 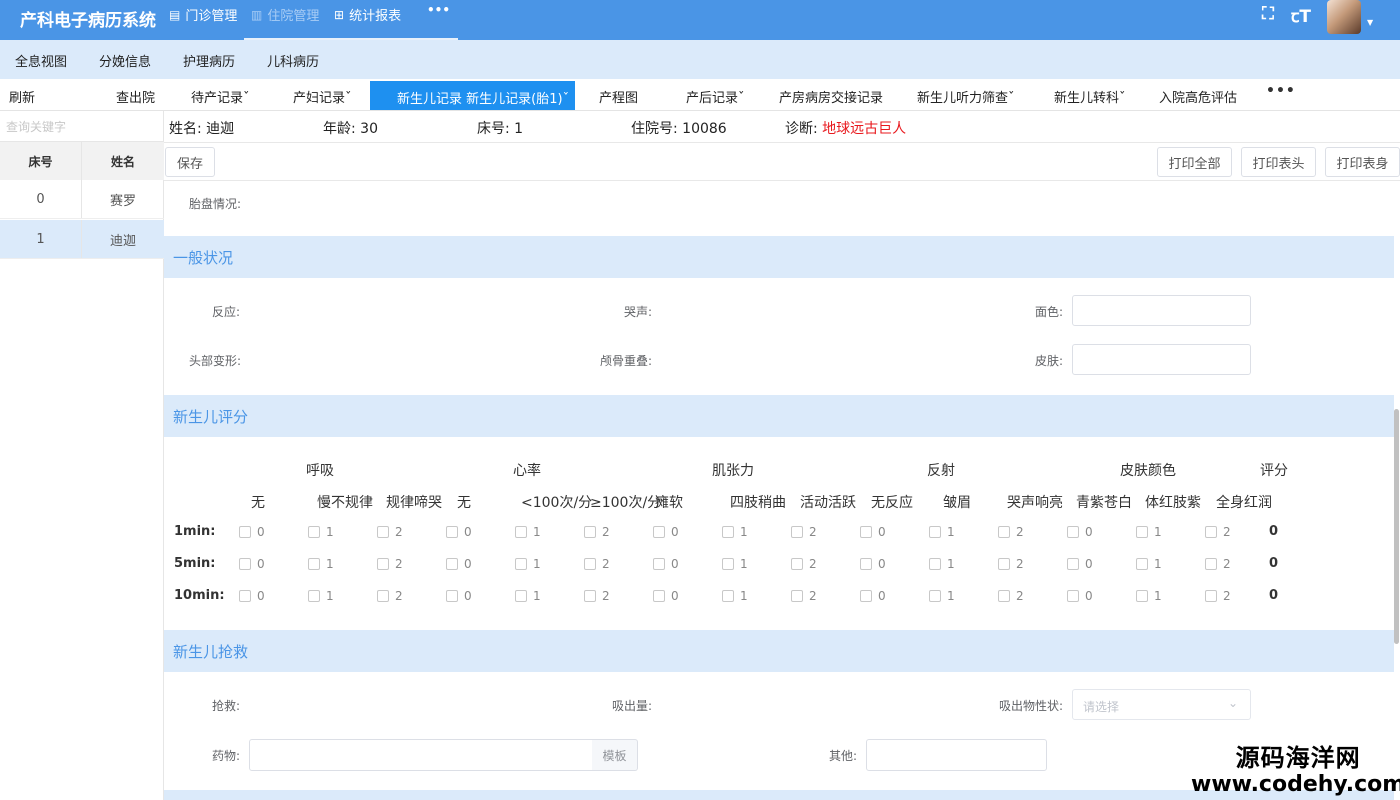 I want to click on skin-input, so click(x=1161, y=359).